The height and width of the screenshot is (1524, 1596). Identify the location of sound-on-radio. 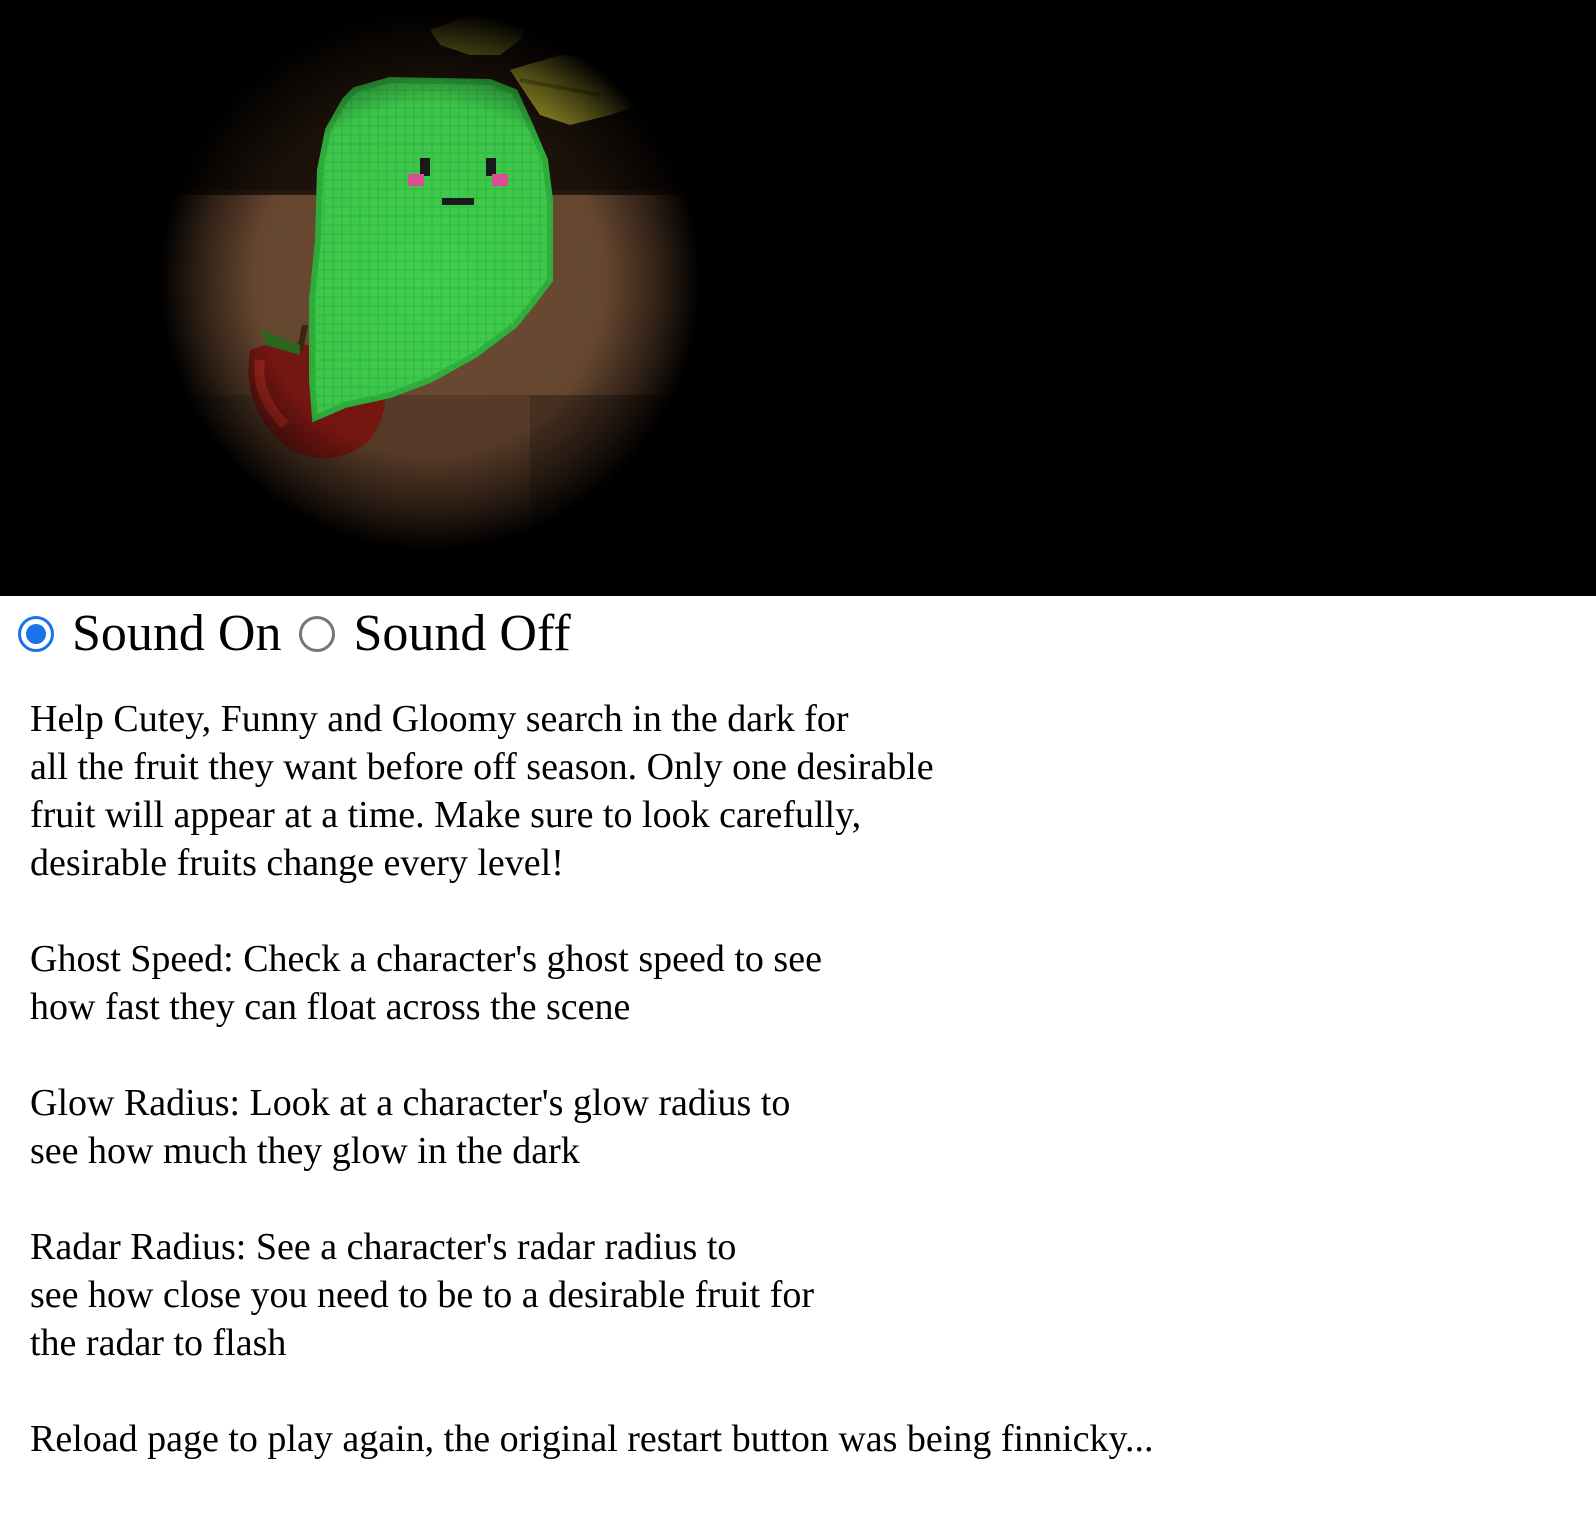
(36, 634).